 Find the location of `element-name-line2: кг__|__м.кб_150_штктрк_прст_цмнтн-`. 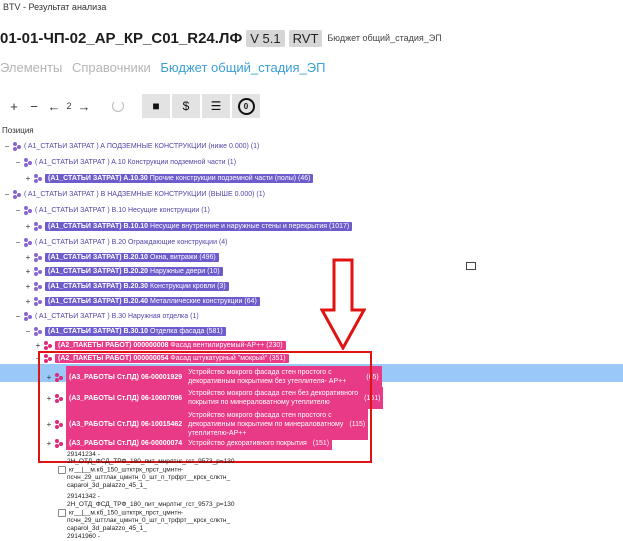

element-name-line2: кг__|__м.кб_150_штктрк_прст_цмнтн- is located at coordinates (126, 470).